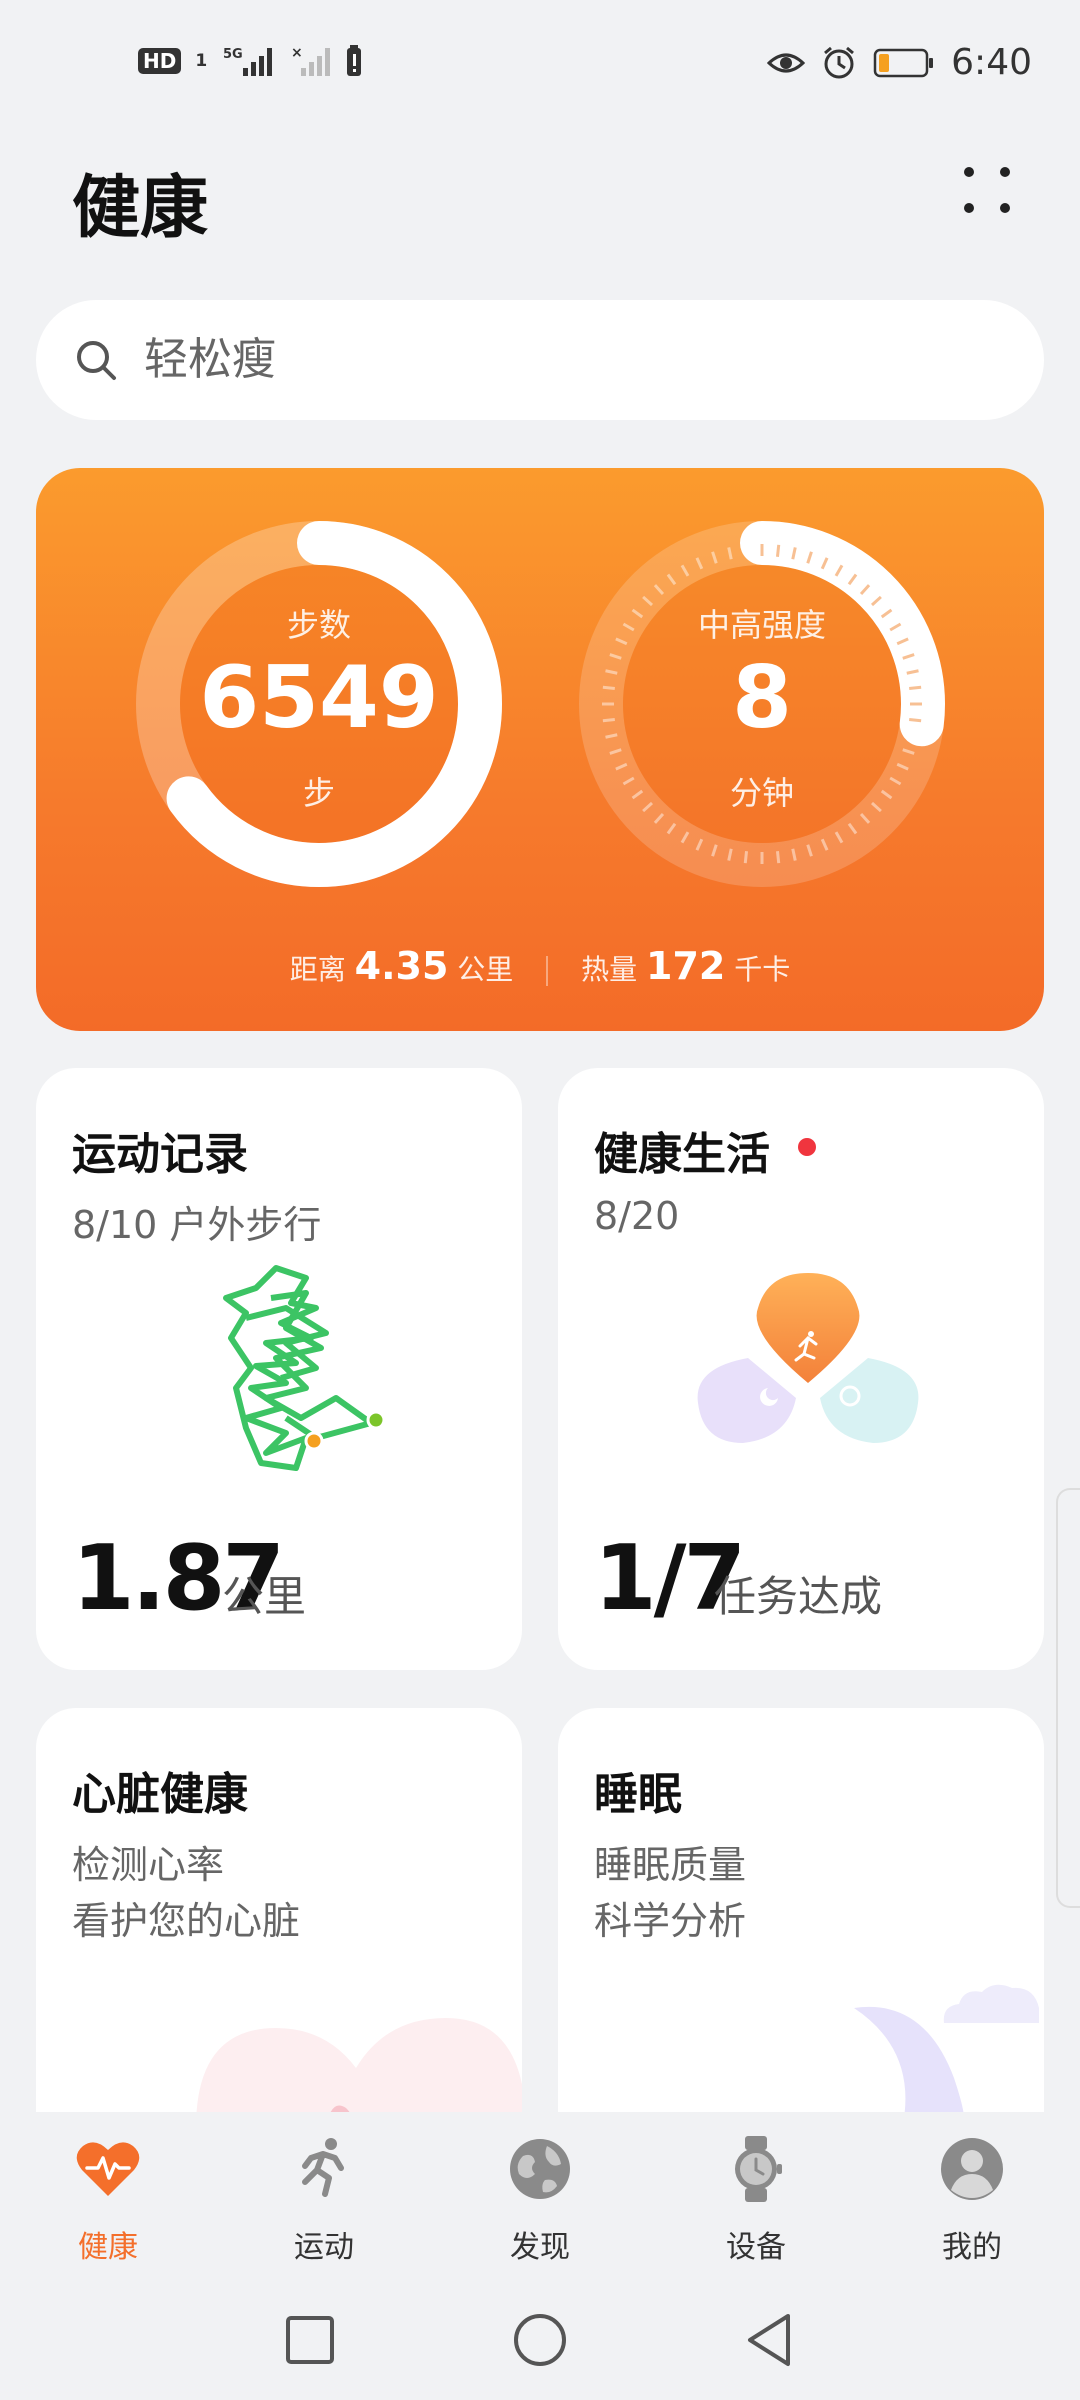  I want to click on search-icon, so click(96, 360).